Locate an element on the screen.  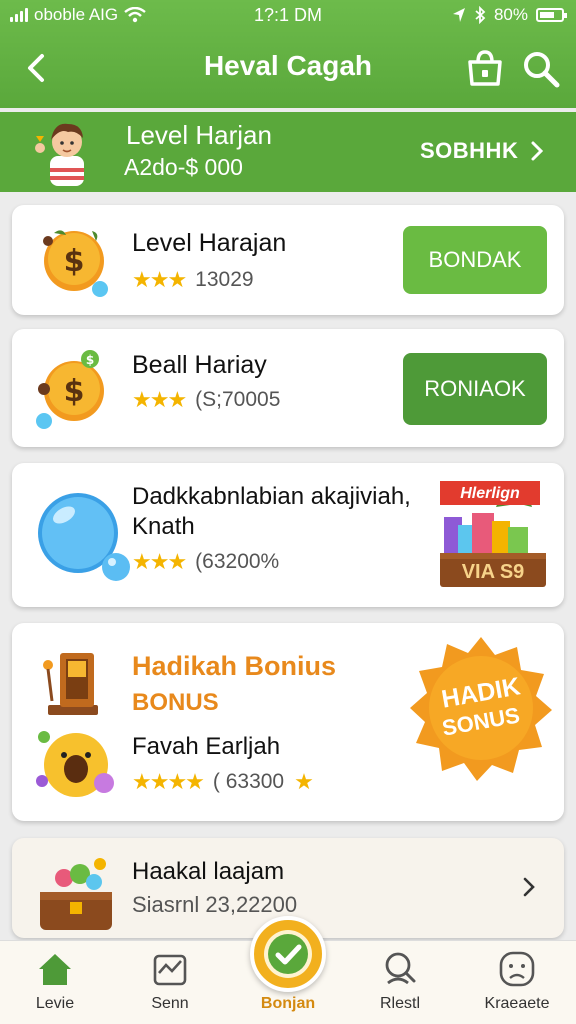
tab-home: Levie is located at coordinates (55, 982).